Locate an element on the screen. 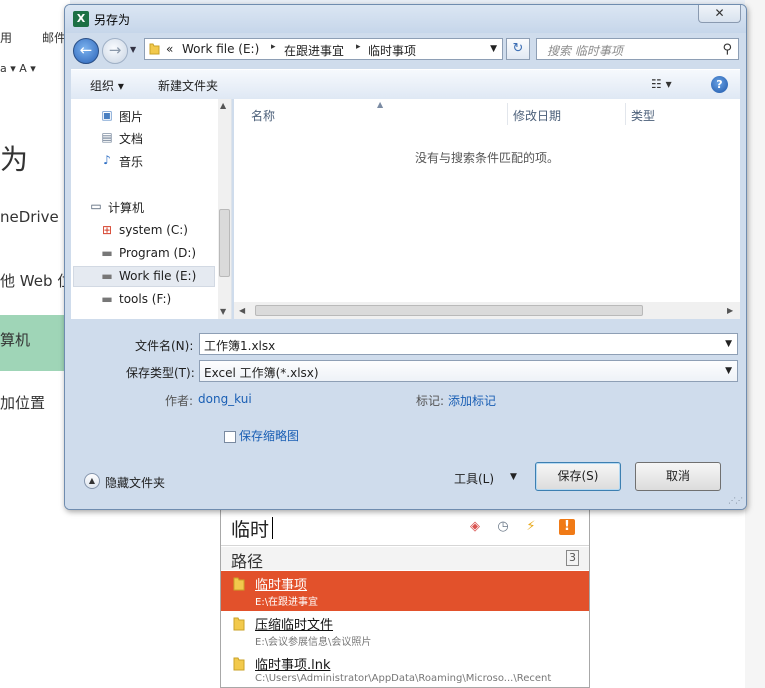 This screenshot has height=688, width=765. tools-button: 工具(L) is located at coordinates (474, 478).